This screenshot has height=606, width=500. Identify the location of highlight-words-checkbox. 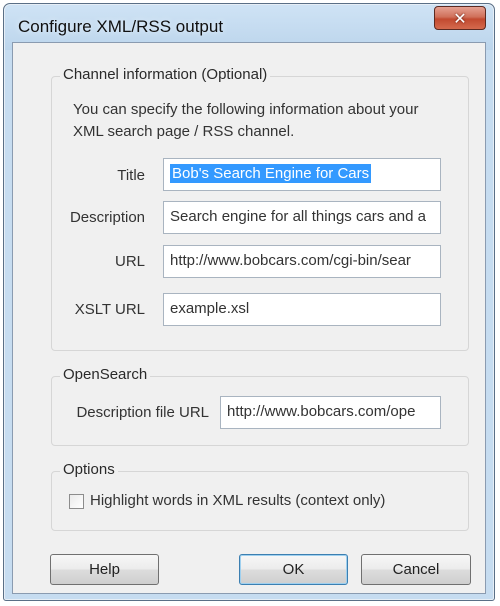
(76, 501).